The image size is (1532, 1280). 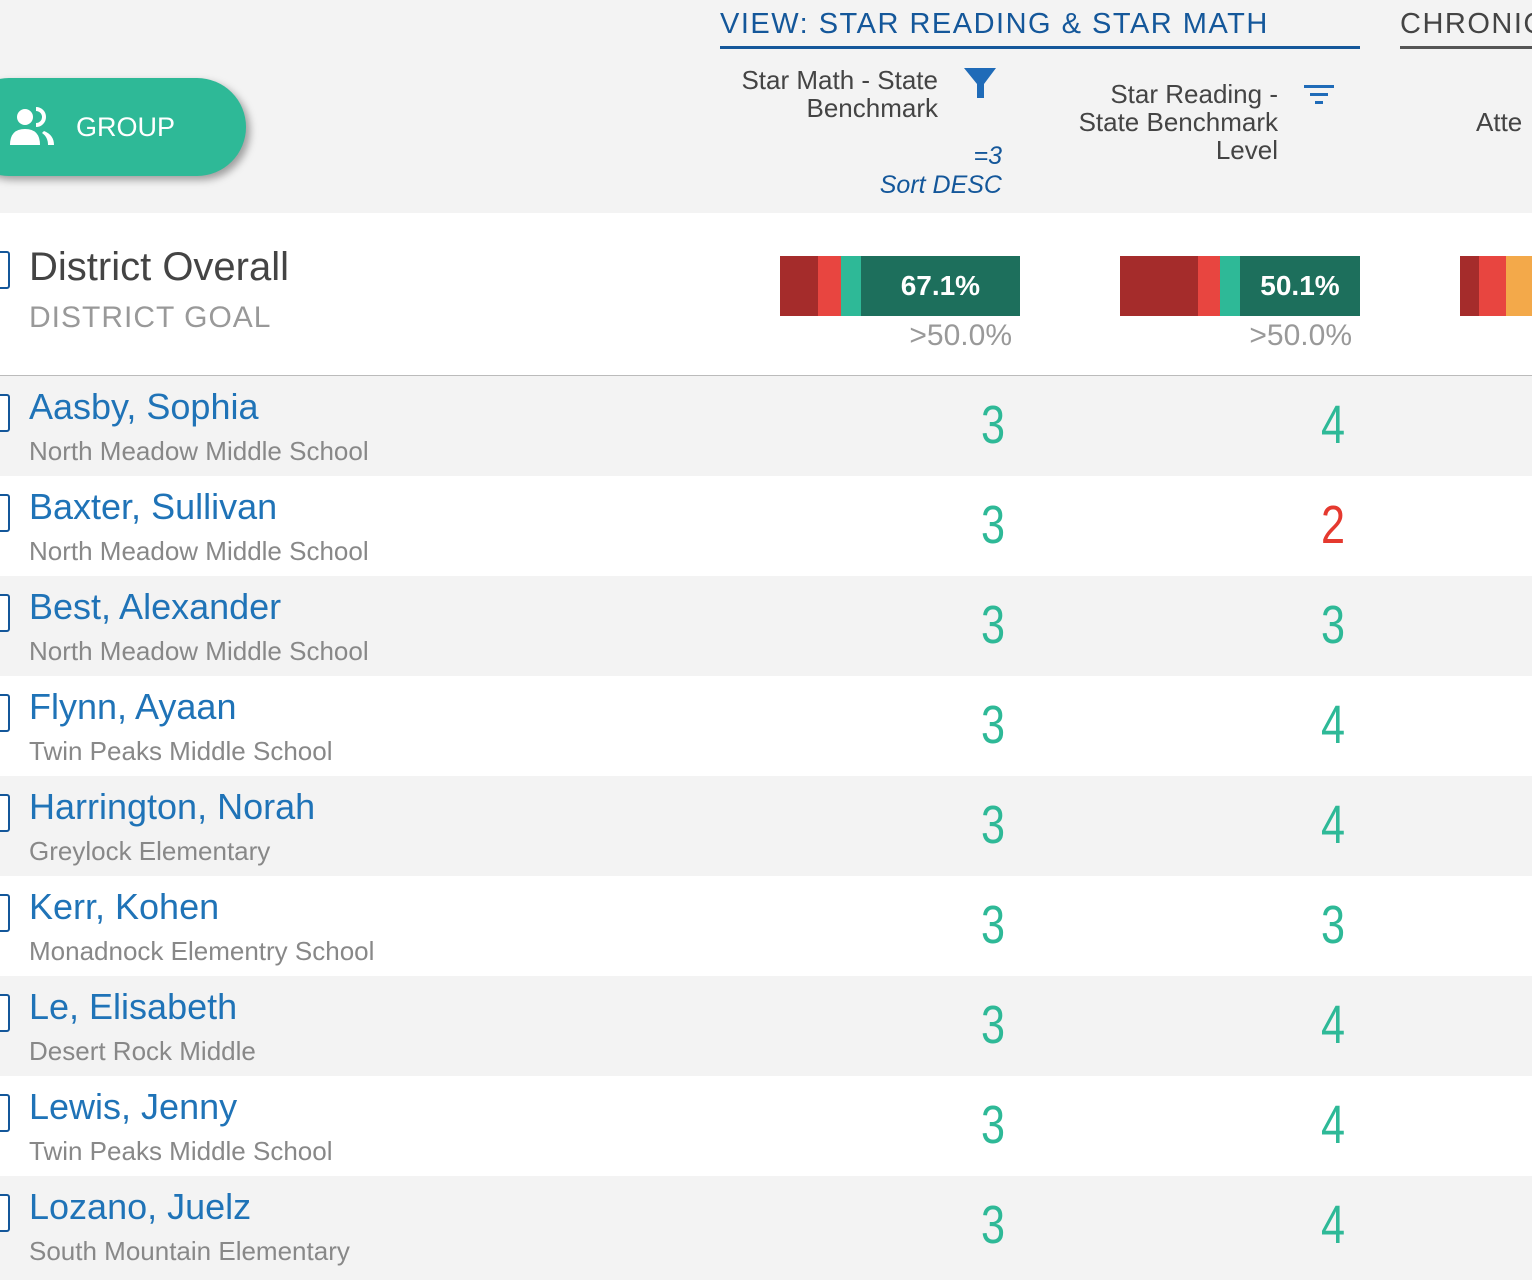 What do you see at coordinates (1333, 525) in the screenshot?
I see `reading-level: 2` at bounding box center [1333, 525].